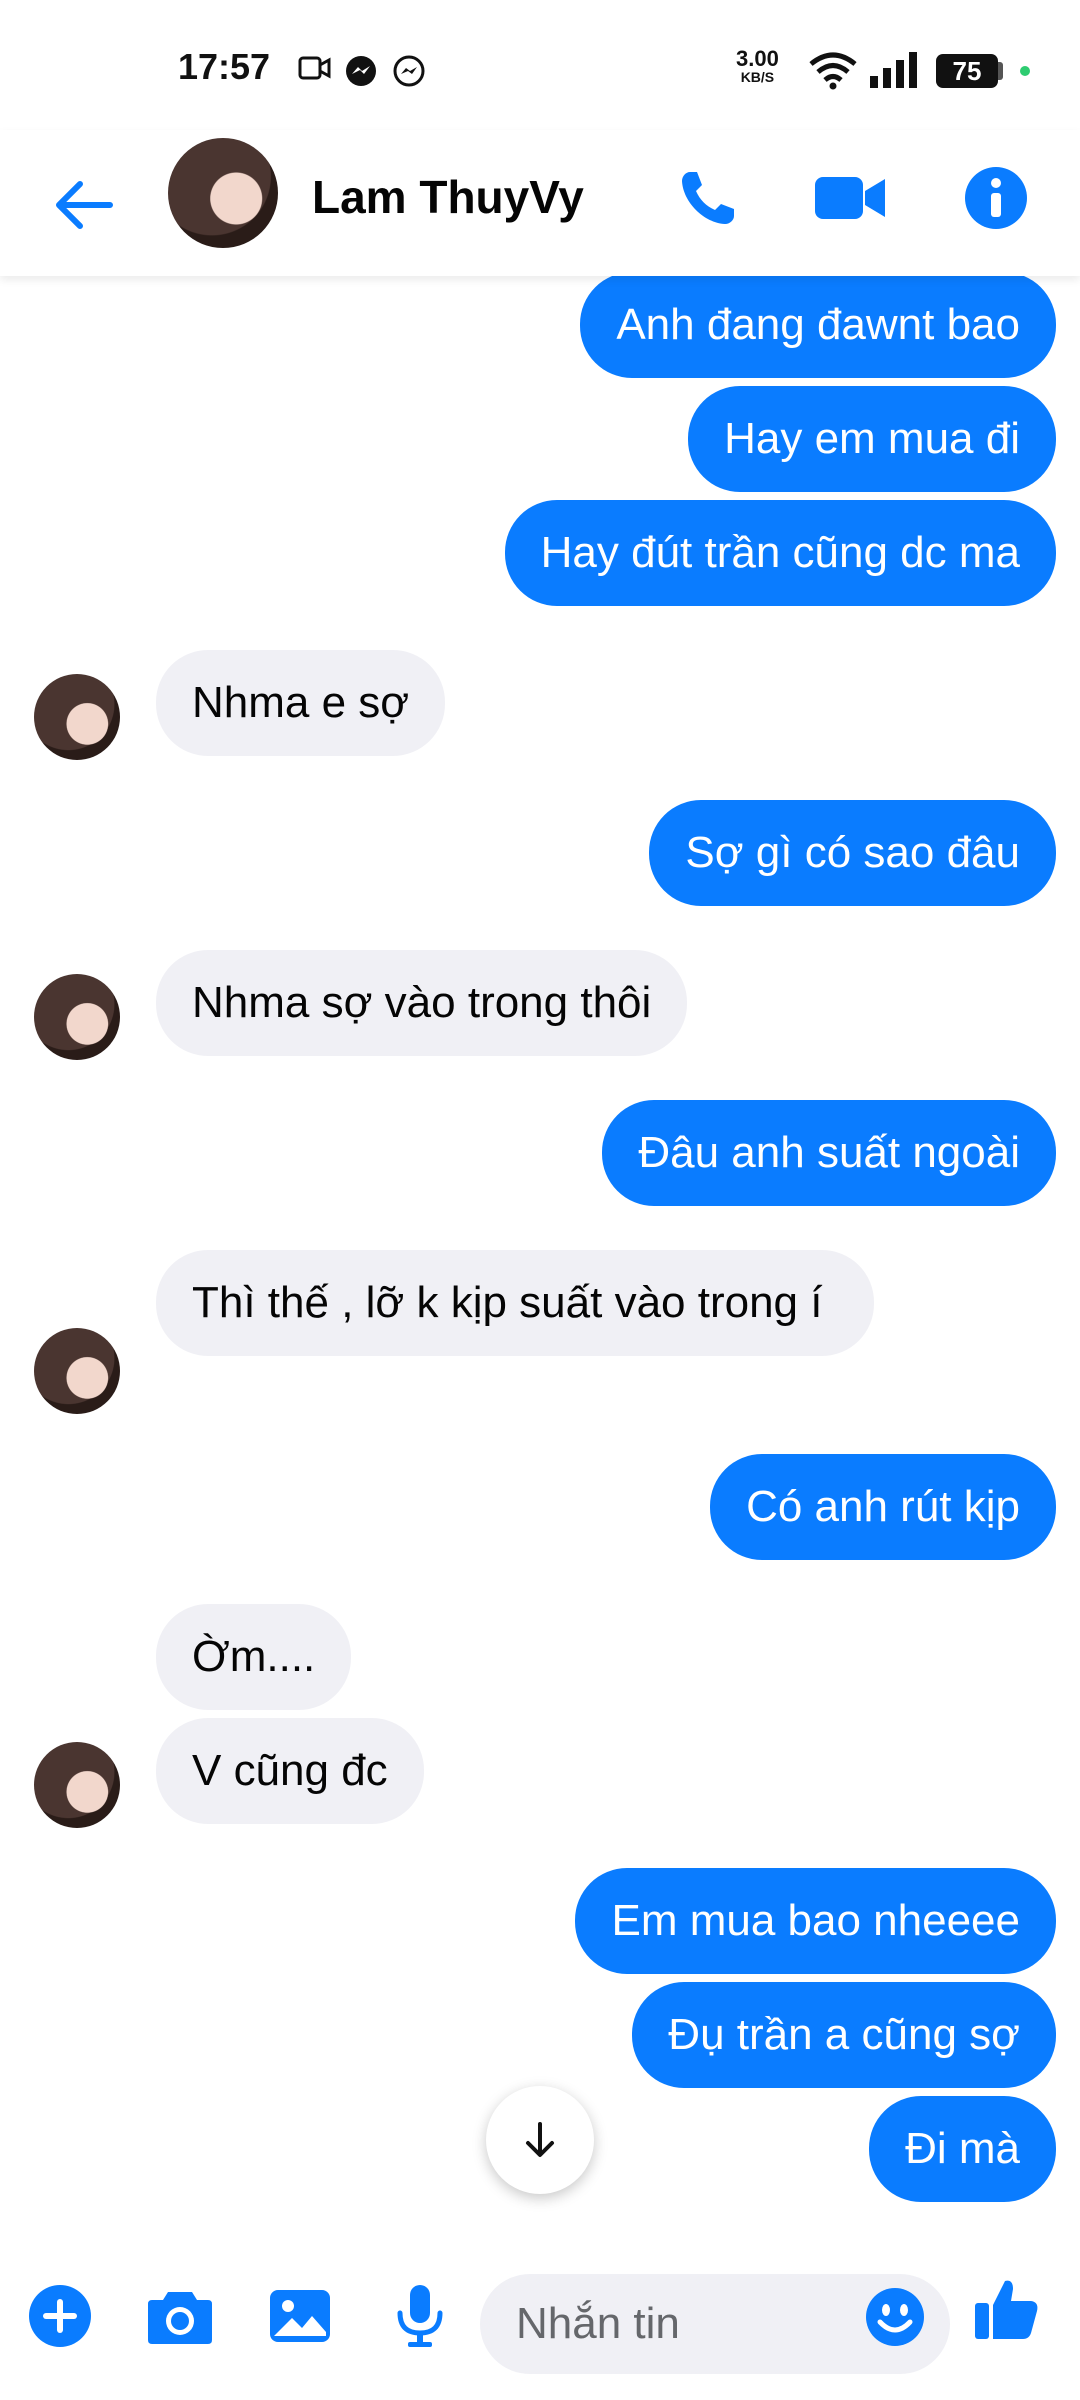  I want to click on contact-name: Lam ThuyVy, so click(448, 197).